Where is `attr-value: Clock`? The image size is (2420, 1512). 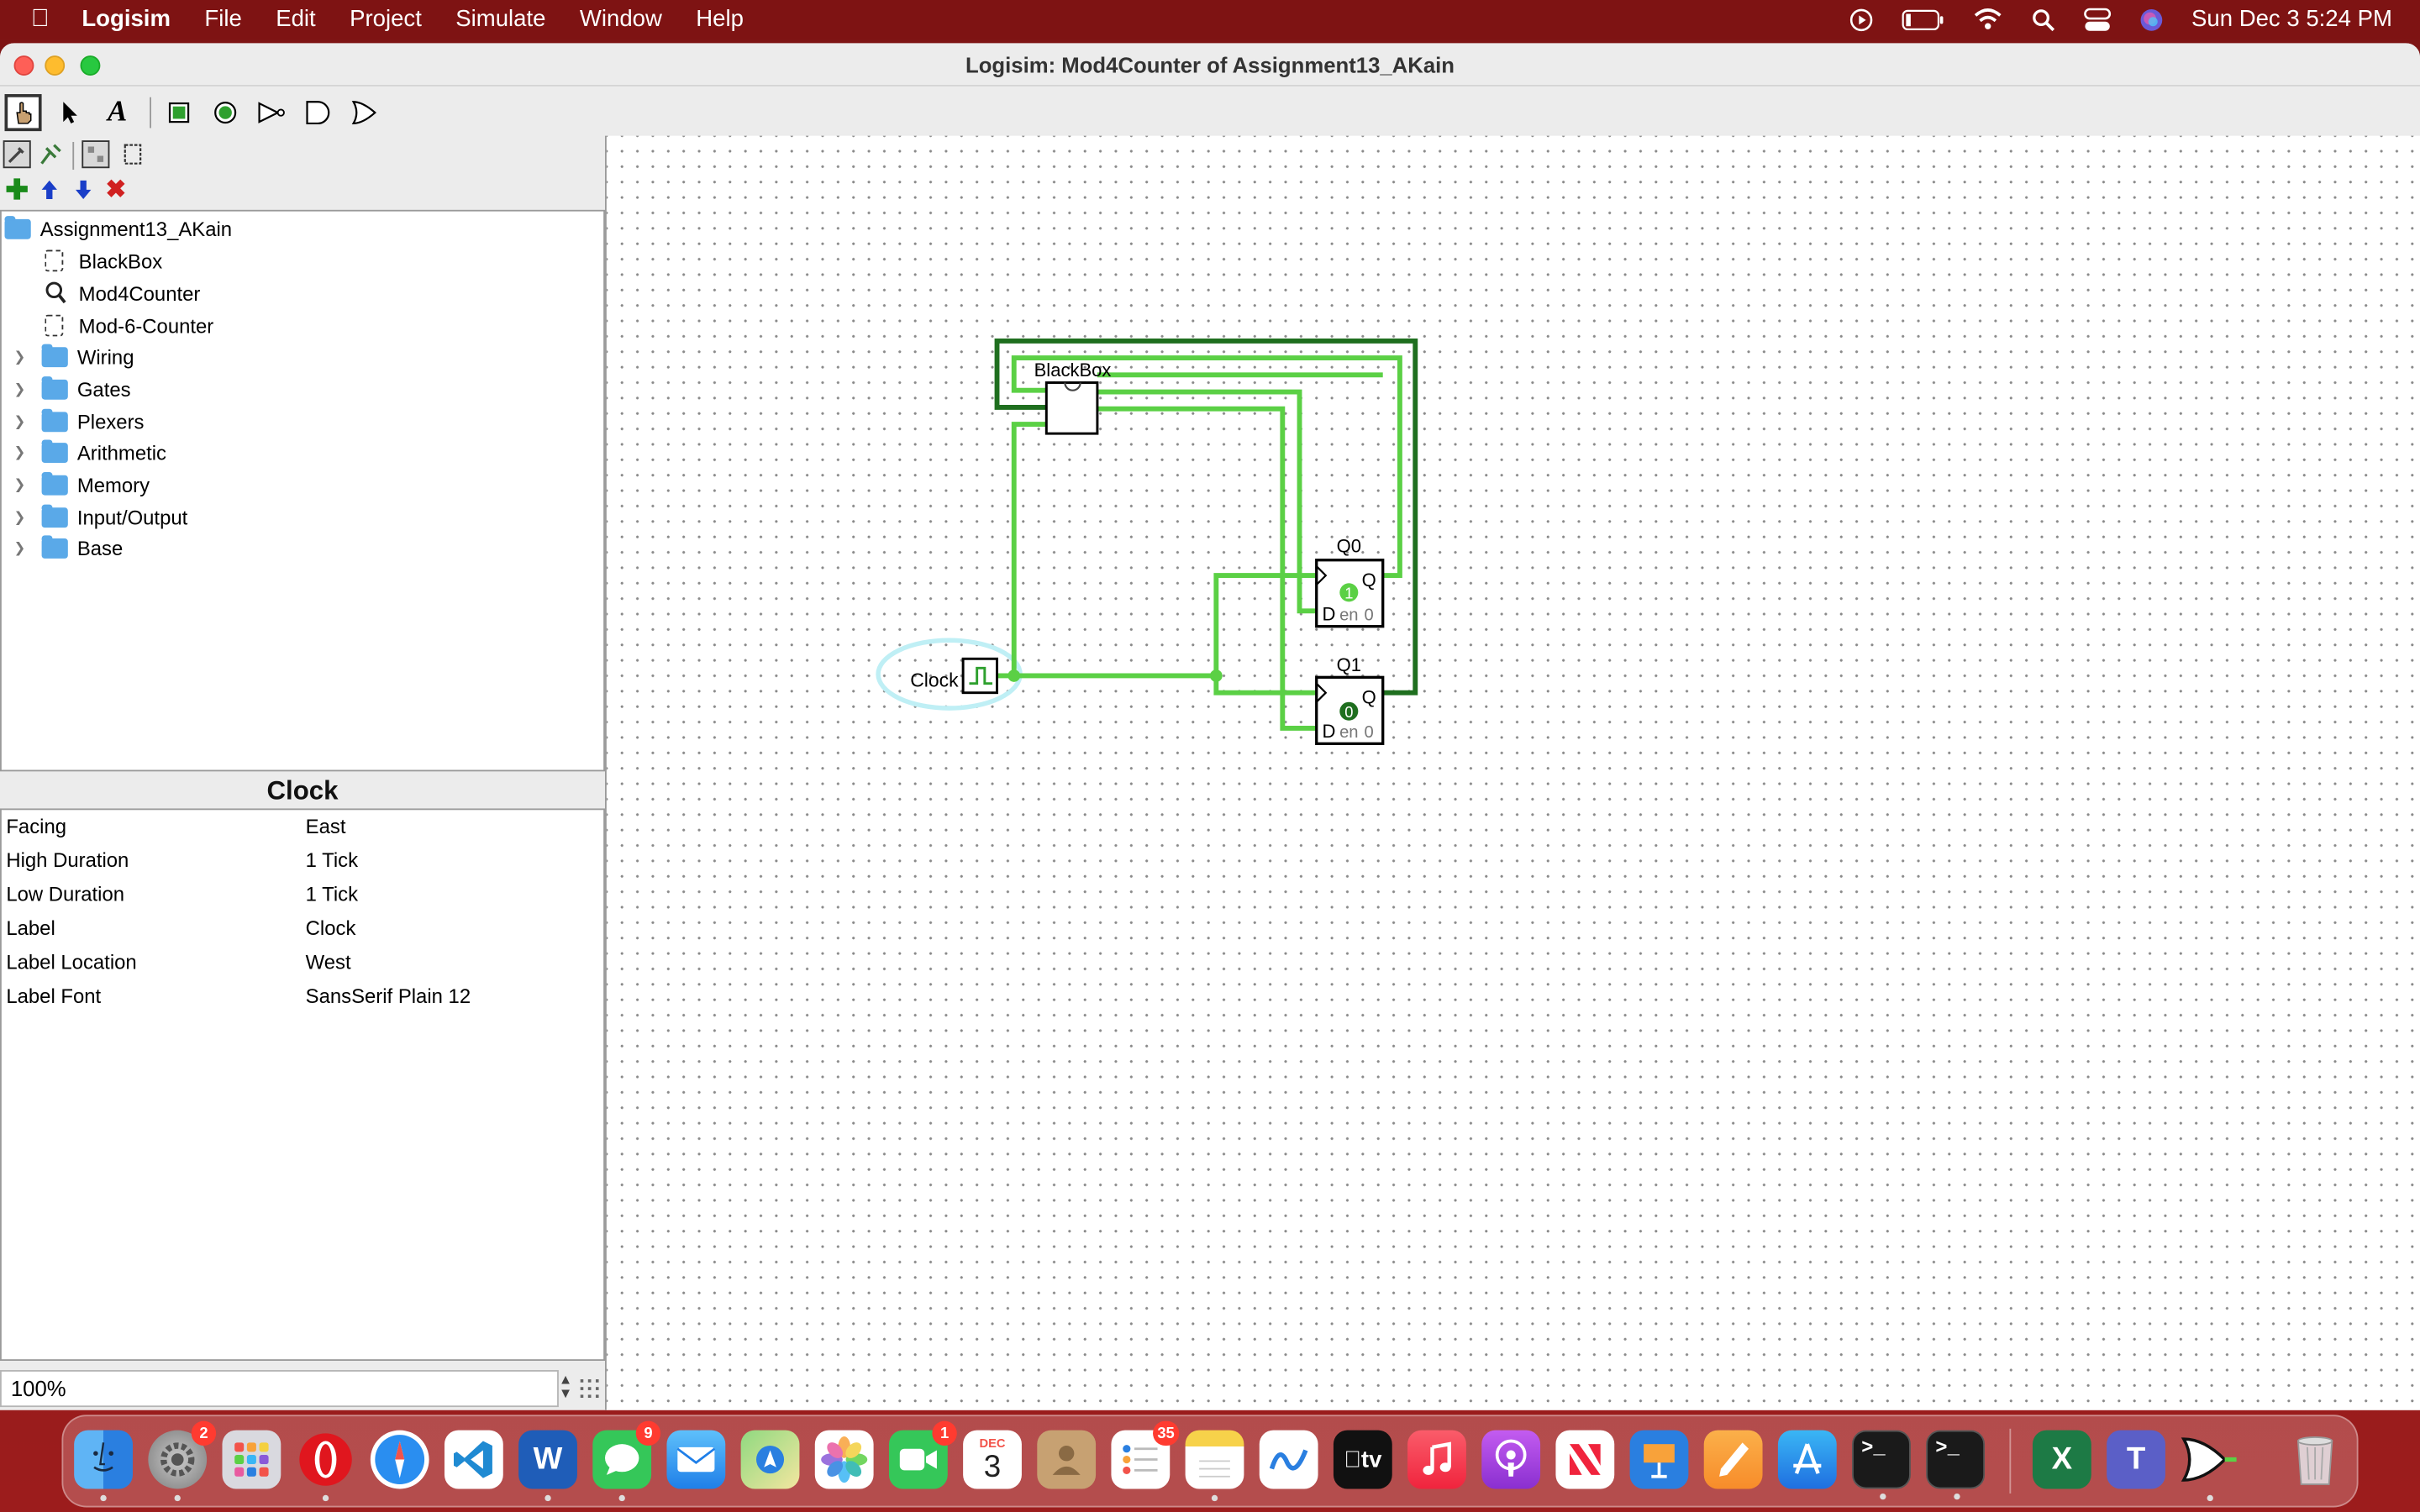
attr-value: Clock is located at coordinates (331, 928).